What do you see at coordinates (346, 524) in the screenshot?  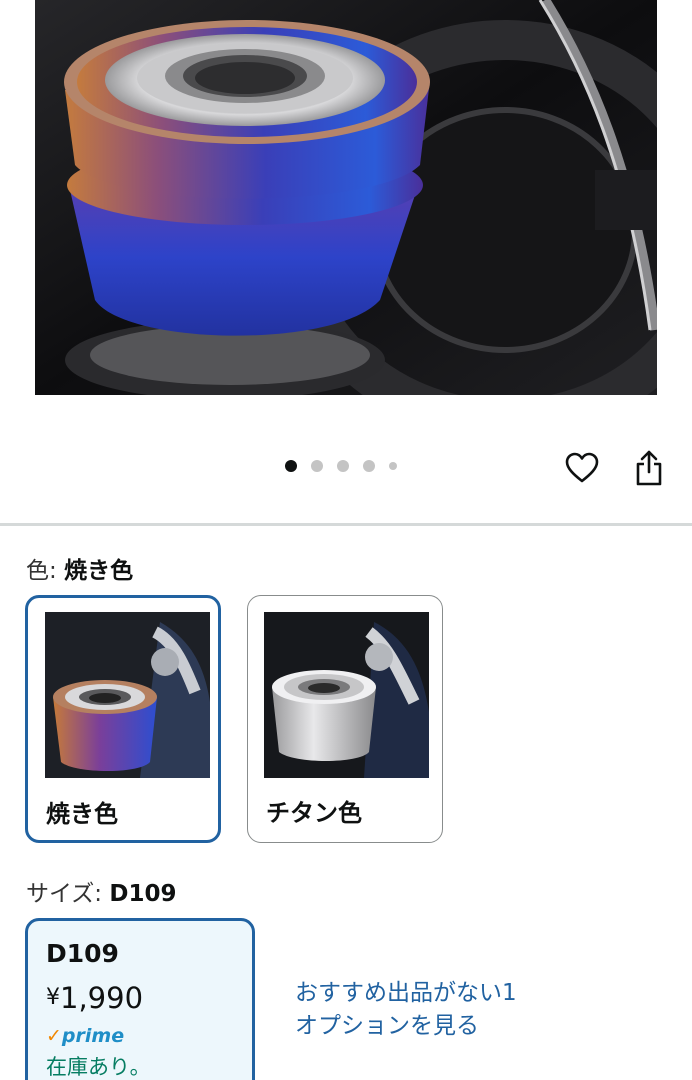 I see `section-divider` at bounding box center [346, 524].